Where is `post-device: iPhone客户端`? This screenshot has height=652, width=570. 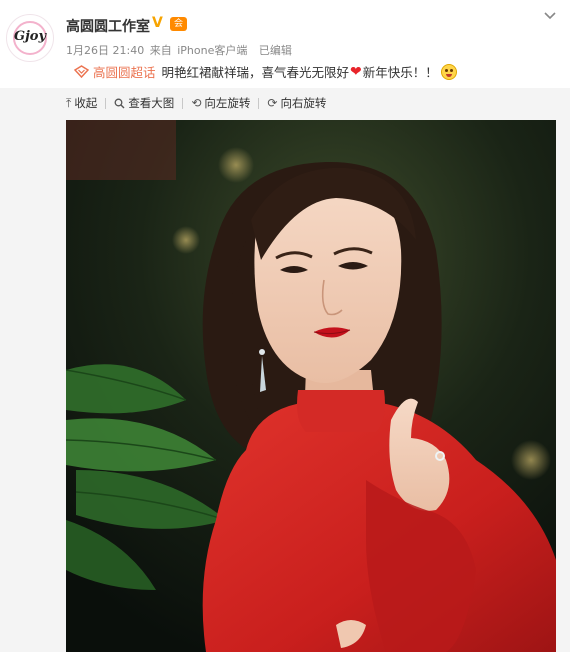
post-device: iPhone客户端 is located at coordinates (212, 50).